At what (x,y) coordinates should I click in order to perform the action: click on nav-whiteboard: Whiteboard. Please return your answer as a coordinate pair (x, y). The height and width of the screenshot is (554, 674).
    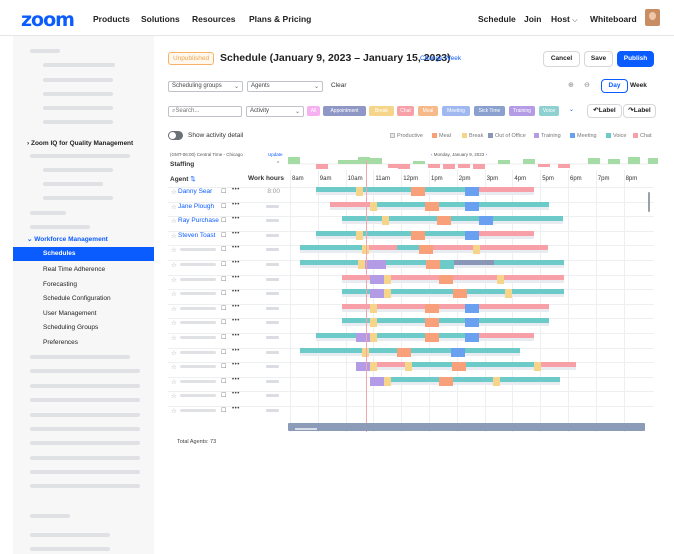
    Looking at the image, I should click on (613, 19).